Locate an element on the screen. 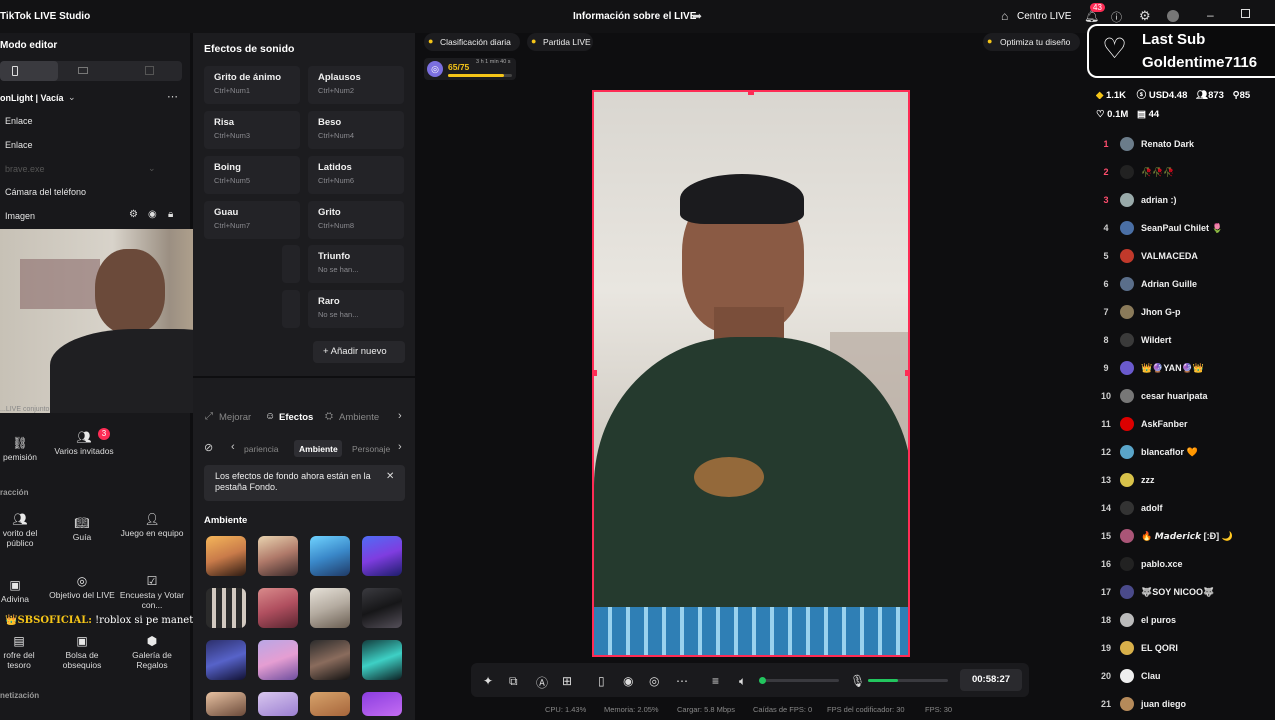 Image resolution: width=1275 pixels, height=720 pixels. eye-icon: ◉ is located at coordinates (152, 214).